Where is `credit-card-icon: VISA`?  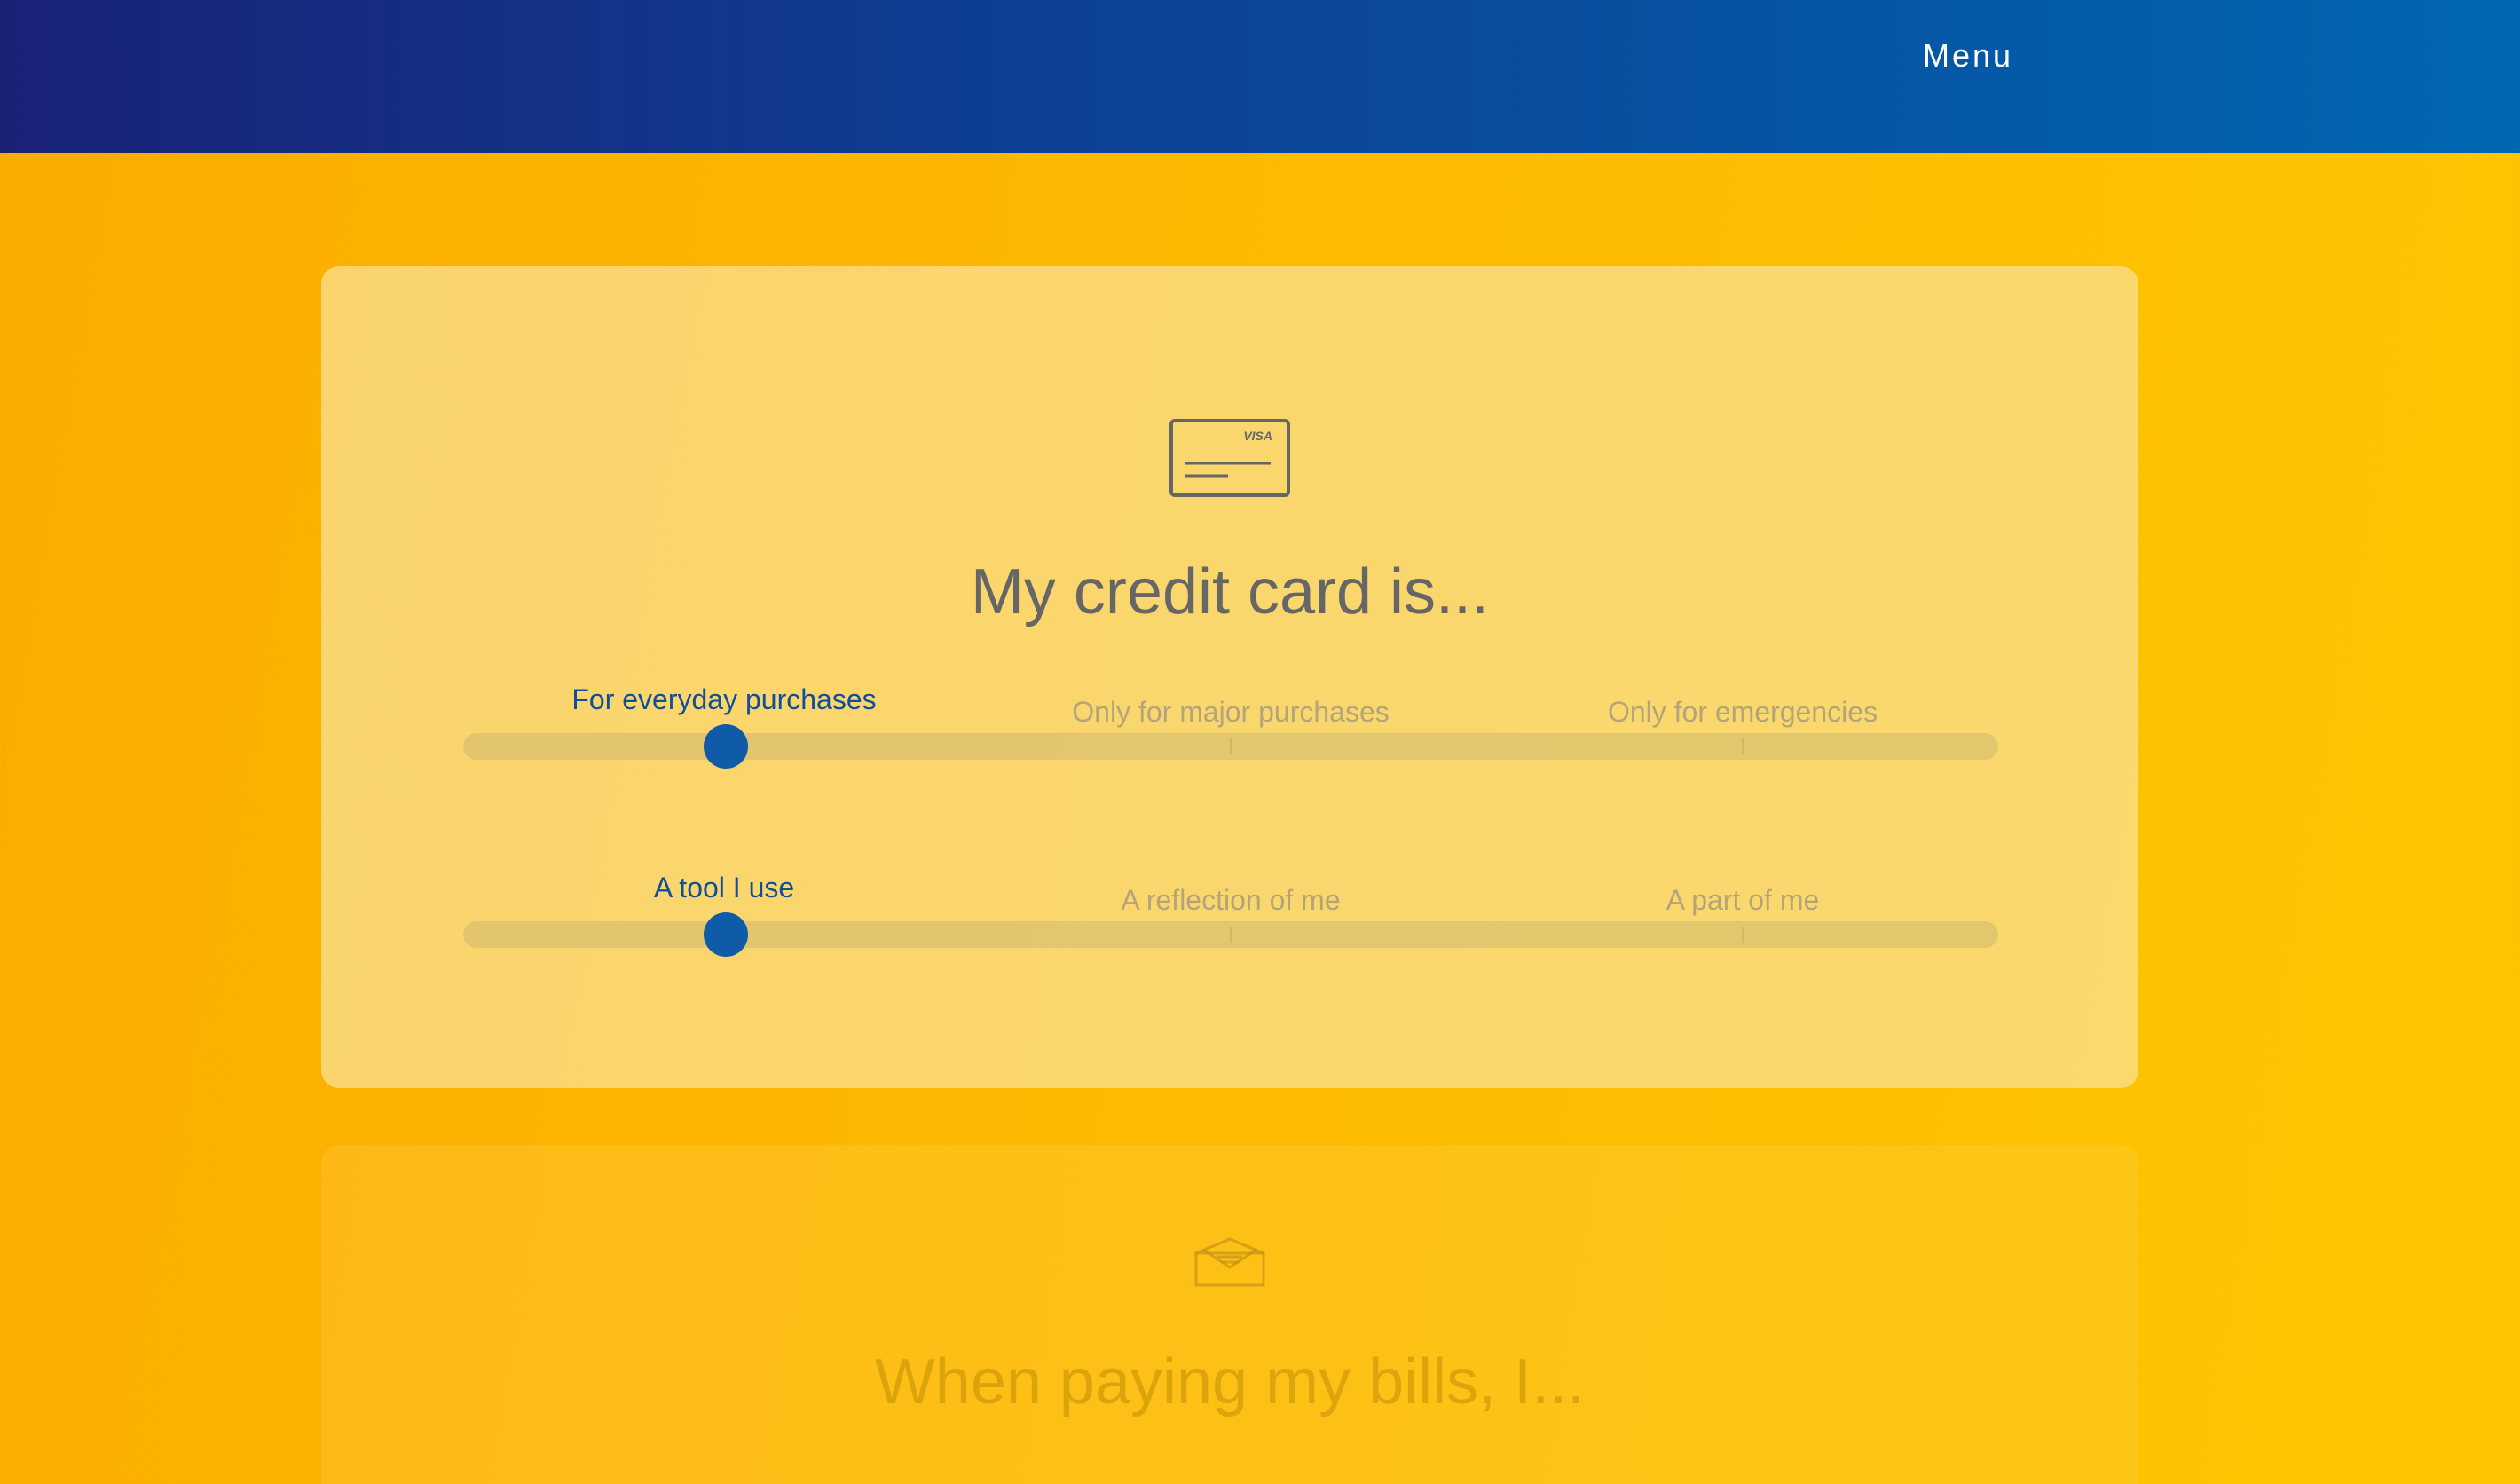 credit-card-icon: VISA is located at coordinates (1229, 458).